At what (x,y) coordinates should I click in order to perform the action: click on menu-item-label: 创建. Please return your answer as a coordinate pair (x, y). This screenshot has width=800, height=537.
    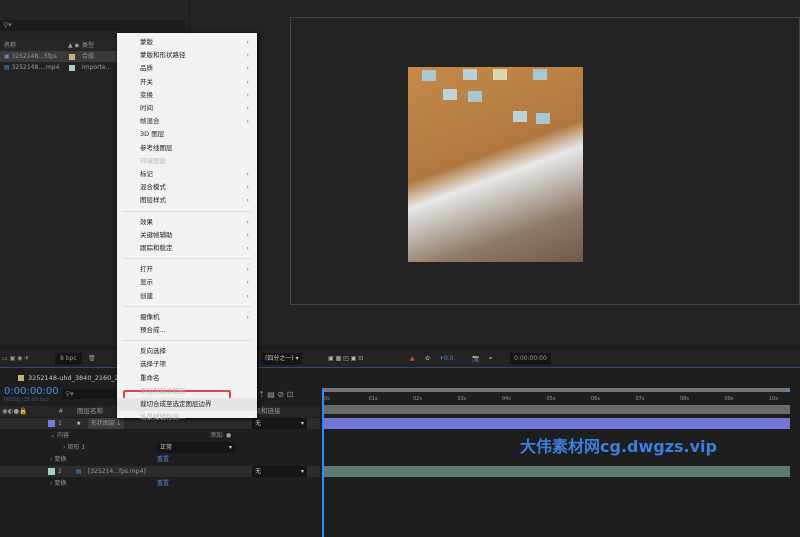
    Looking at the image, I should click on (146, 295).